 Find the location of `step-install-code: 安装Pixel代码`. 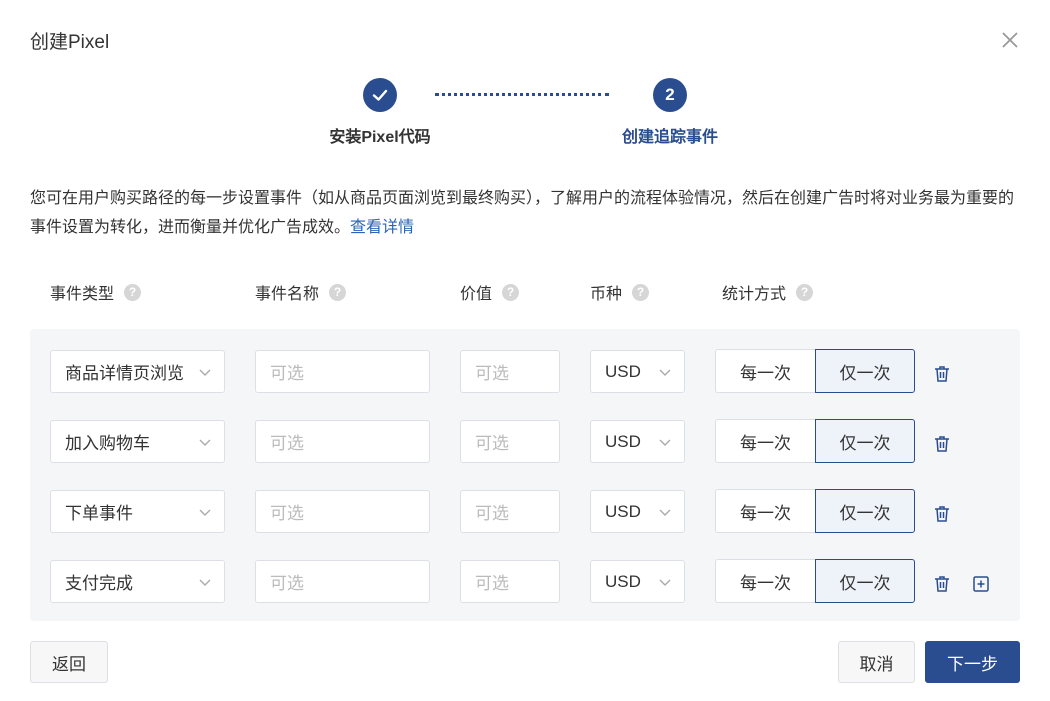

step-install-code: 安装Pixel代码 is located at coordinates (380, 112).